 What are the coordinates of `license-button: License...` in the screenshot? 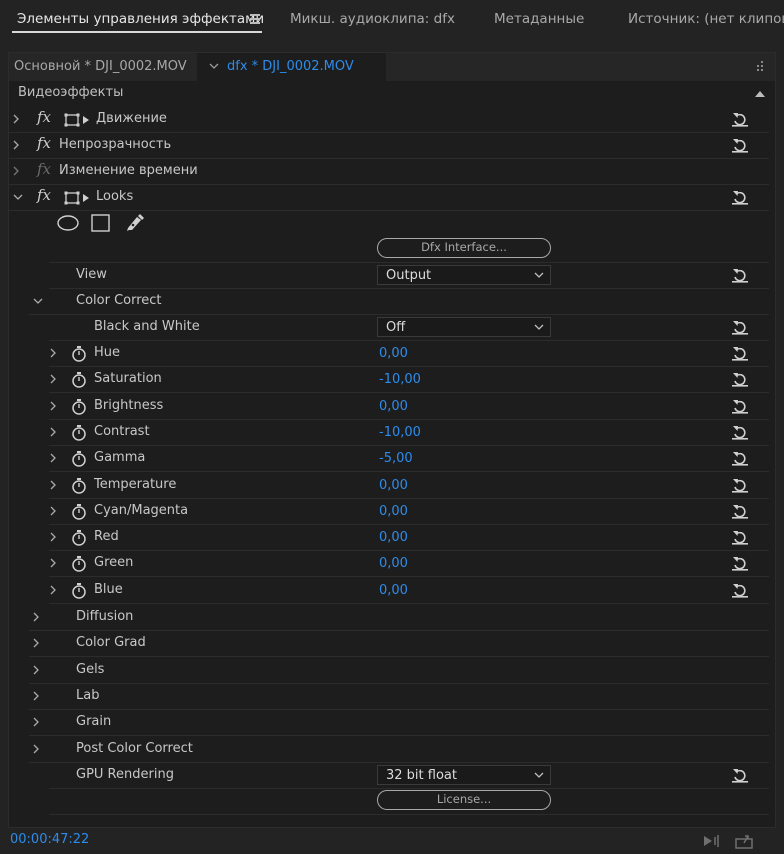 It's located at (464, 800).